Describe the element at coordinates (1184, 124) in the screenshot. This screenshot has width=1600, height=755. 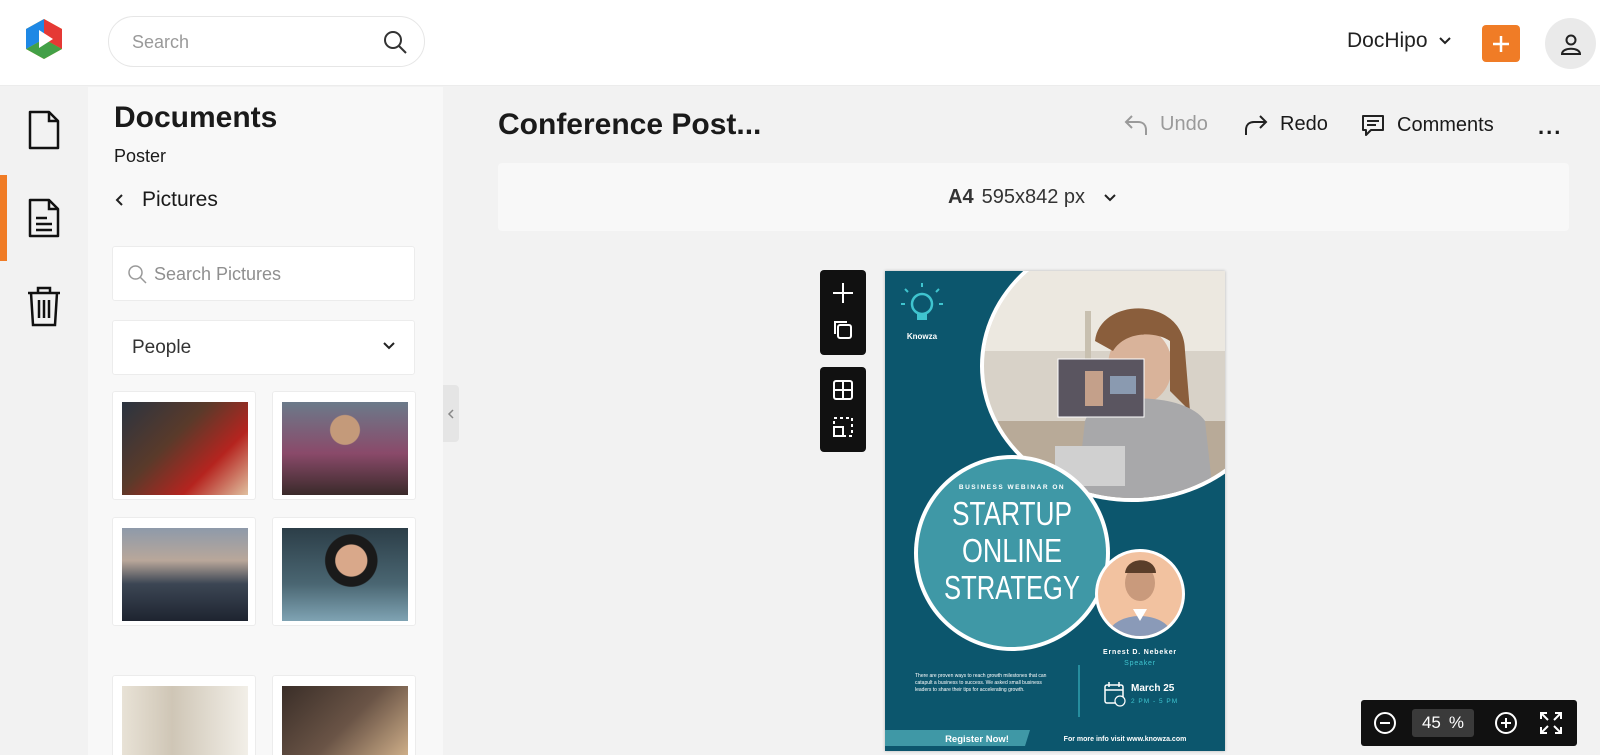
I see `undo-label: Undo` at that location.